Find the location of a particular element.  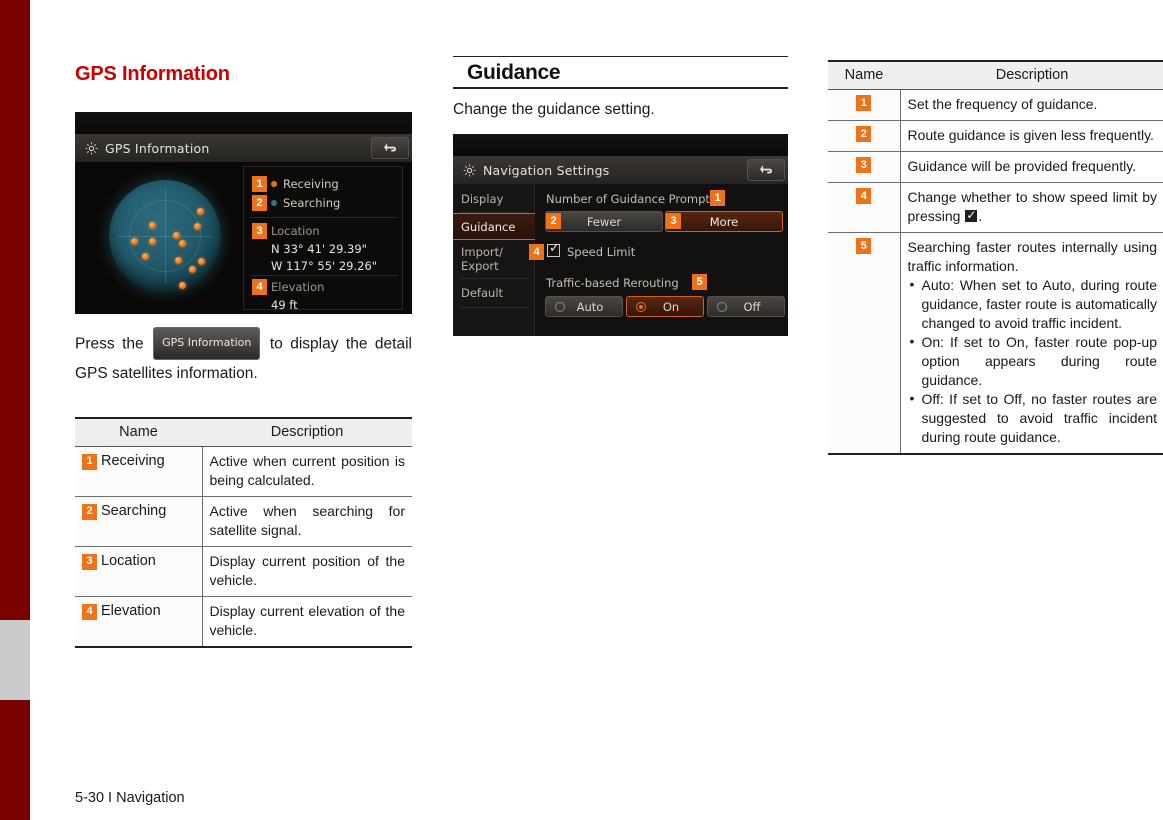

speed-limit-label: Speed Limit is located at coordinates (601, 252).